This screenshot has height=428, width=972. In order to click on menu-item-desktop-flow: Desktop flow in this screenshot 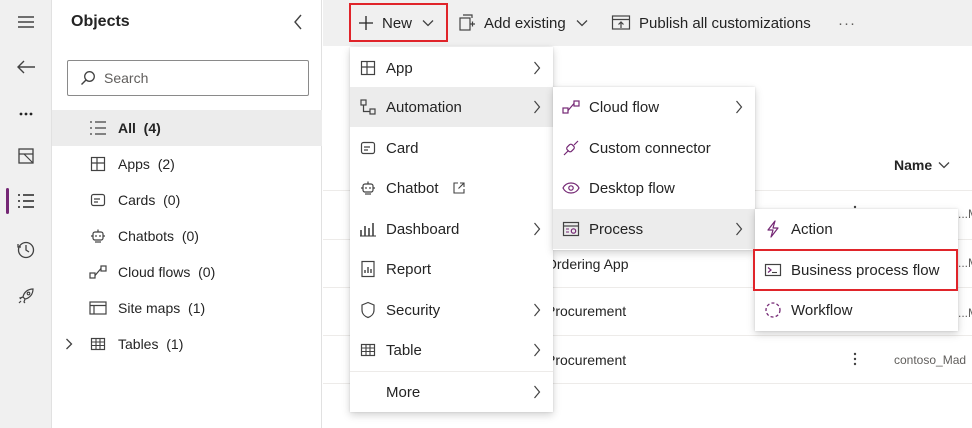, I will do `click(654, 188)`.